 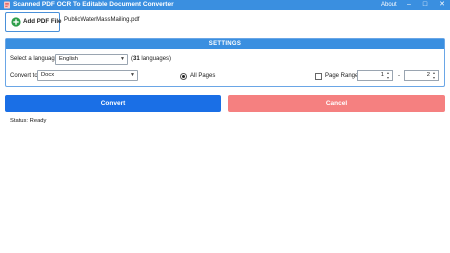 What do you see at coordinates (343, 76) in the screenshot?
I see `page-range-label: Page Range:` at bounding box center [343, 76].